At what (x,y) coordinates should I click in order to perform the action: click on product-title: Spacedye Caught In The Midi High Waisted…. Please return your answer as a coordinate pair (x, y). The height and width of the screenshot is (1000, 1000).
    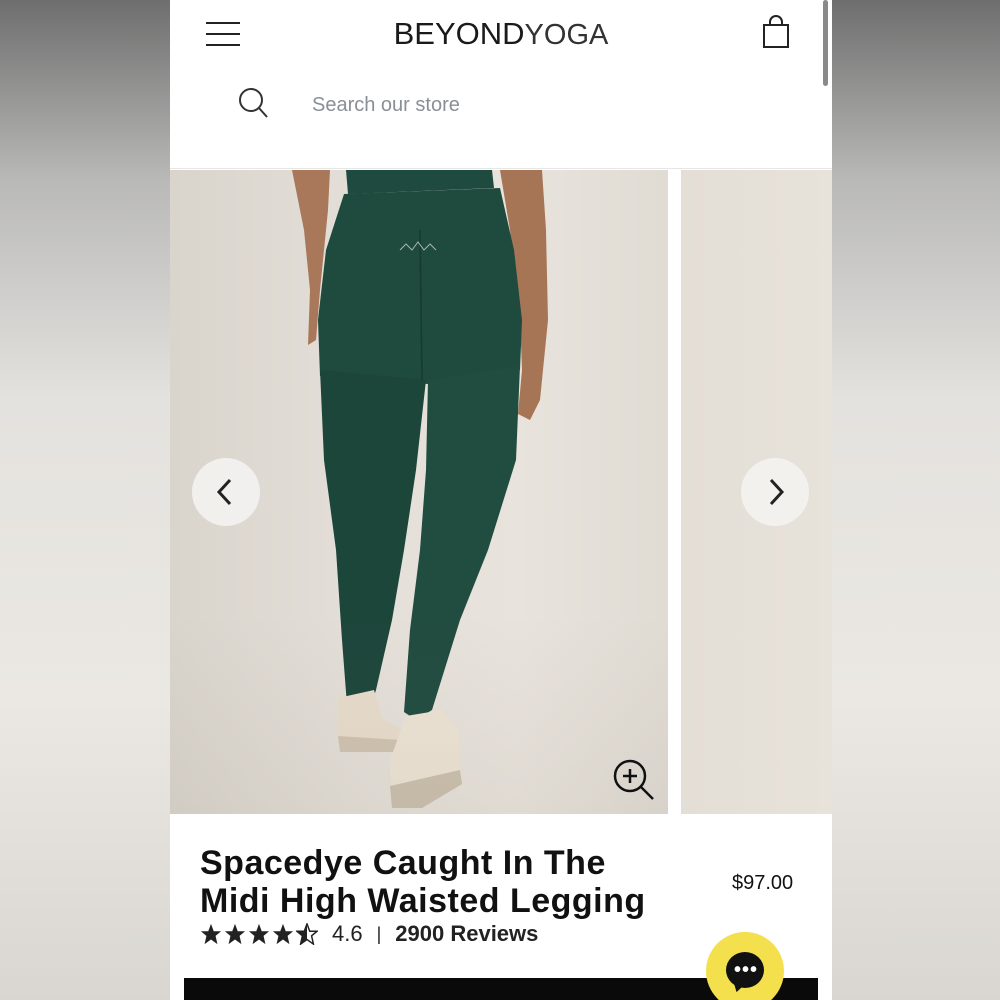
    Looking at the image, I should click on (450, 882).